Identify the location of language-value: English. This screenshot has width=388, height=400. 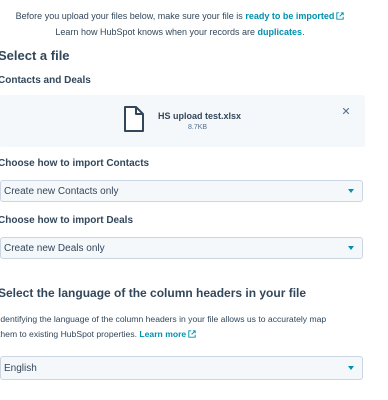
(20, 368).